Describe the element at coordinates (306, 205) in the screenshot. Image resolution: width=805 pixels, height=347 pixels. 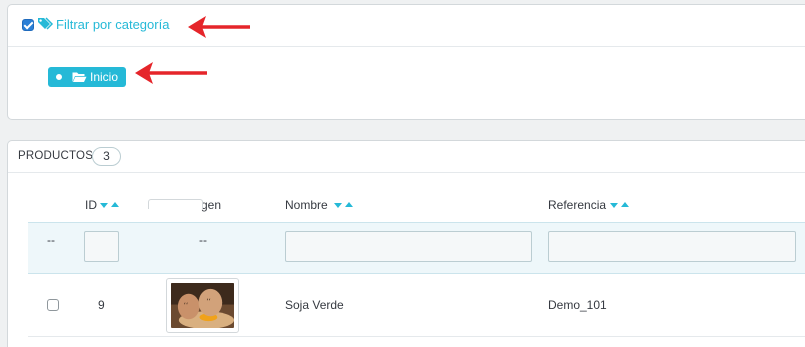
I see `column-header-name: Nombre` at that location.